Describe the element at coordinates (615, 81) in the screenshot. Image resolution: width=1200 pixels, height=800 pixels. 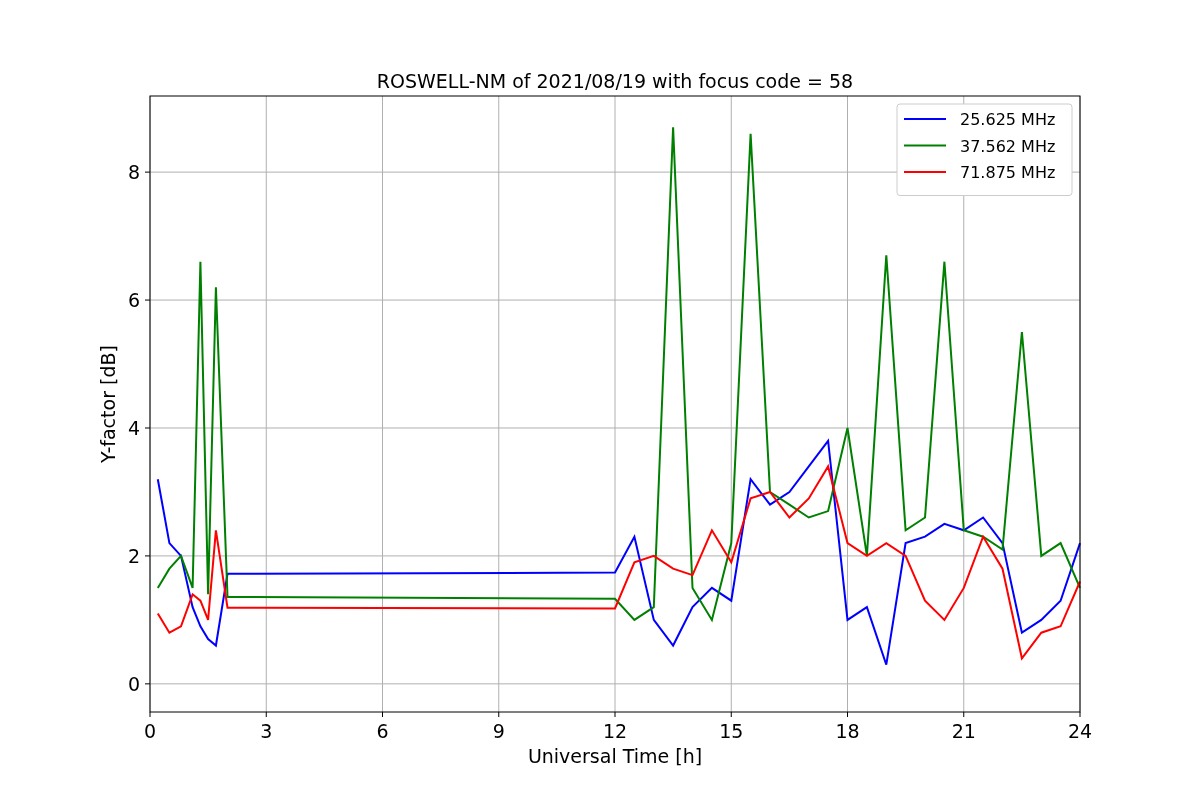
I see `chart-title: ROSWELL-NM of 2021/08/19 with focus code = 58` at that location.